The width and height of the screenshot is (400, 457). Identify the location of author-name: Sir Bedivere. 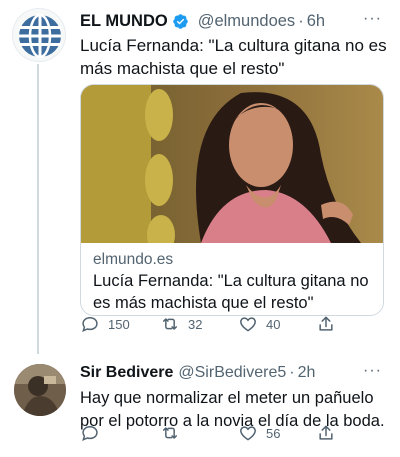
(126, 373).